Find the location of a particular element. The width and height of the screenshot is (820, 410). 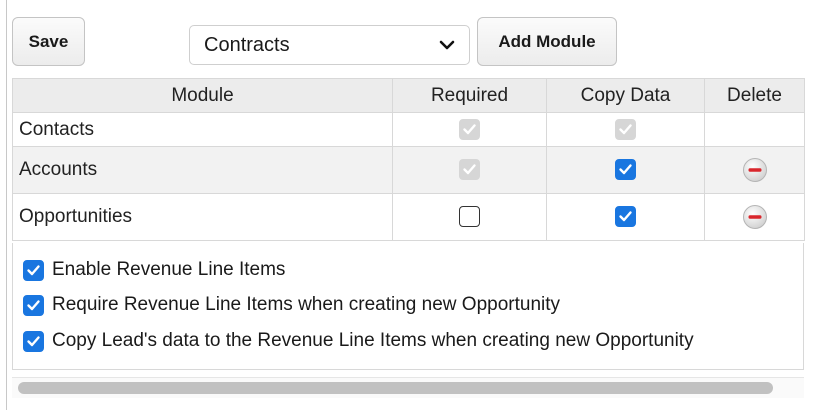

save-button: Save is located at coordinates (48, 41).